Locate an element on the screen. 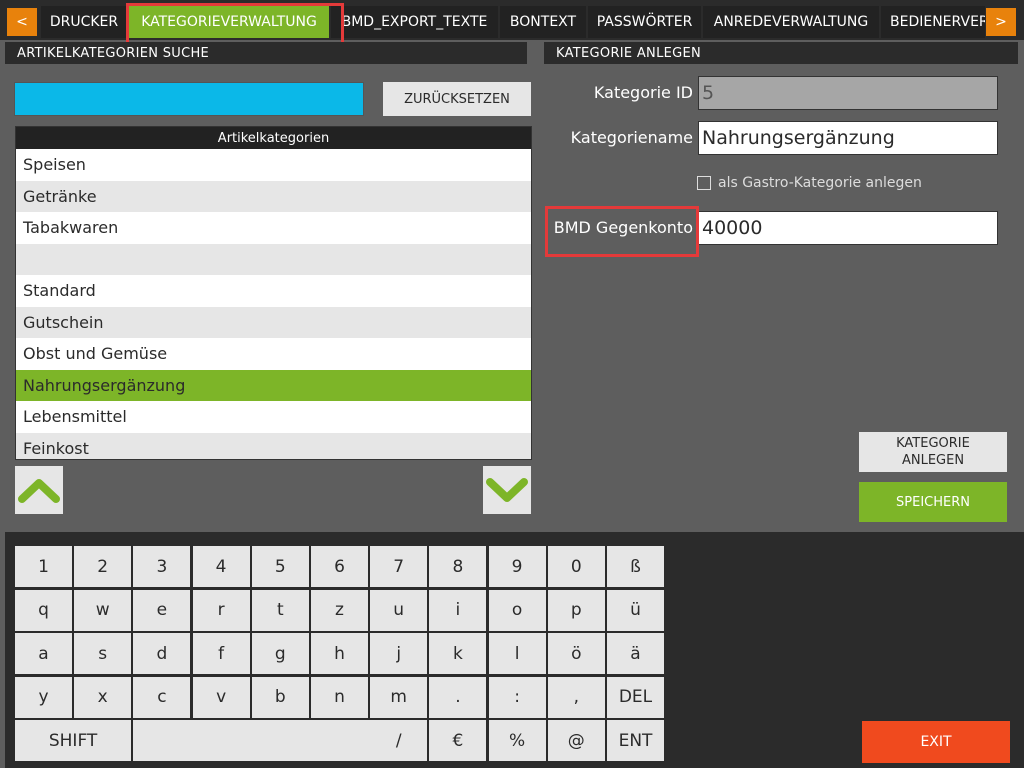 The height and width of the screenshot is (768, 1024). tab-next-button: > is located at coordinates (1001, 22).